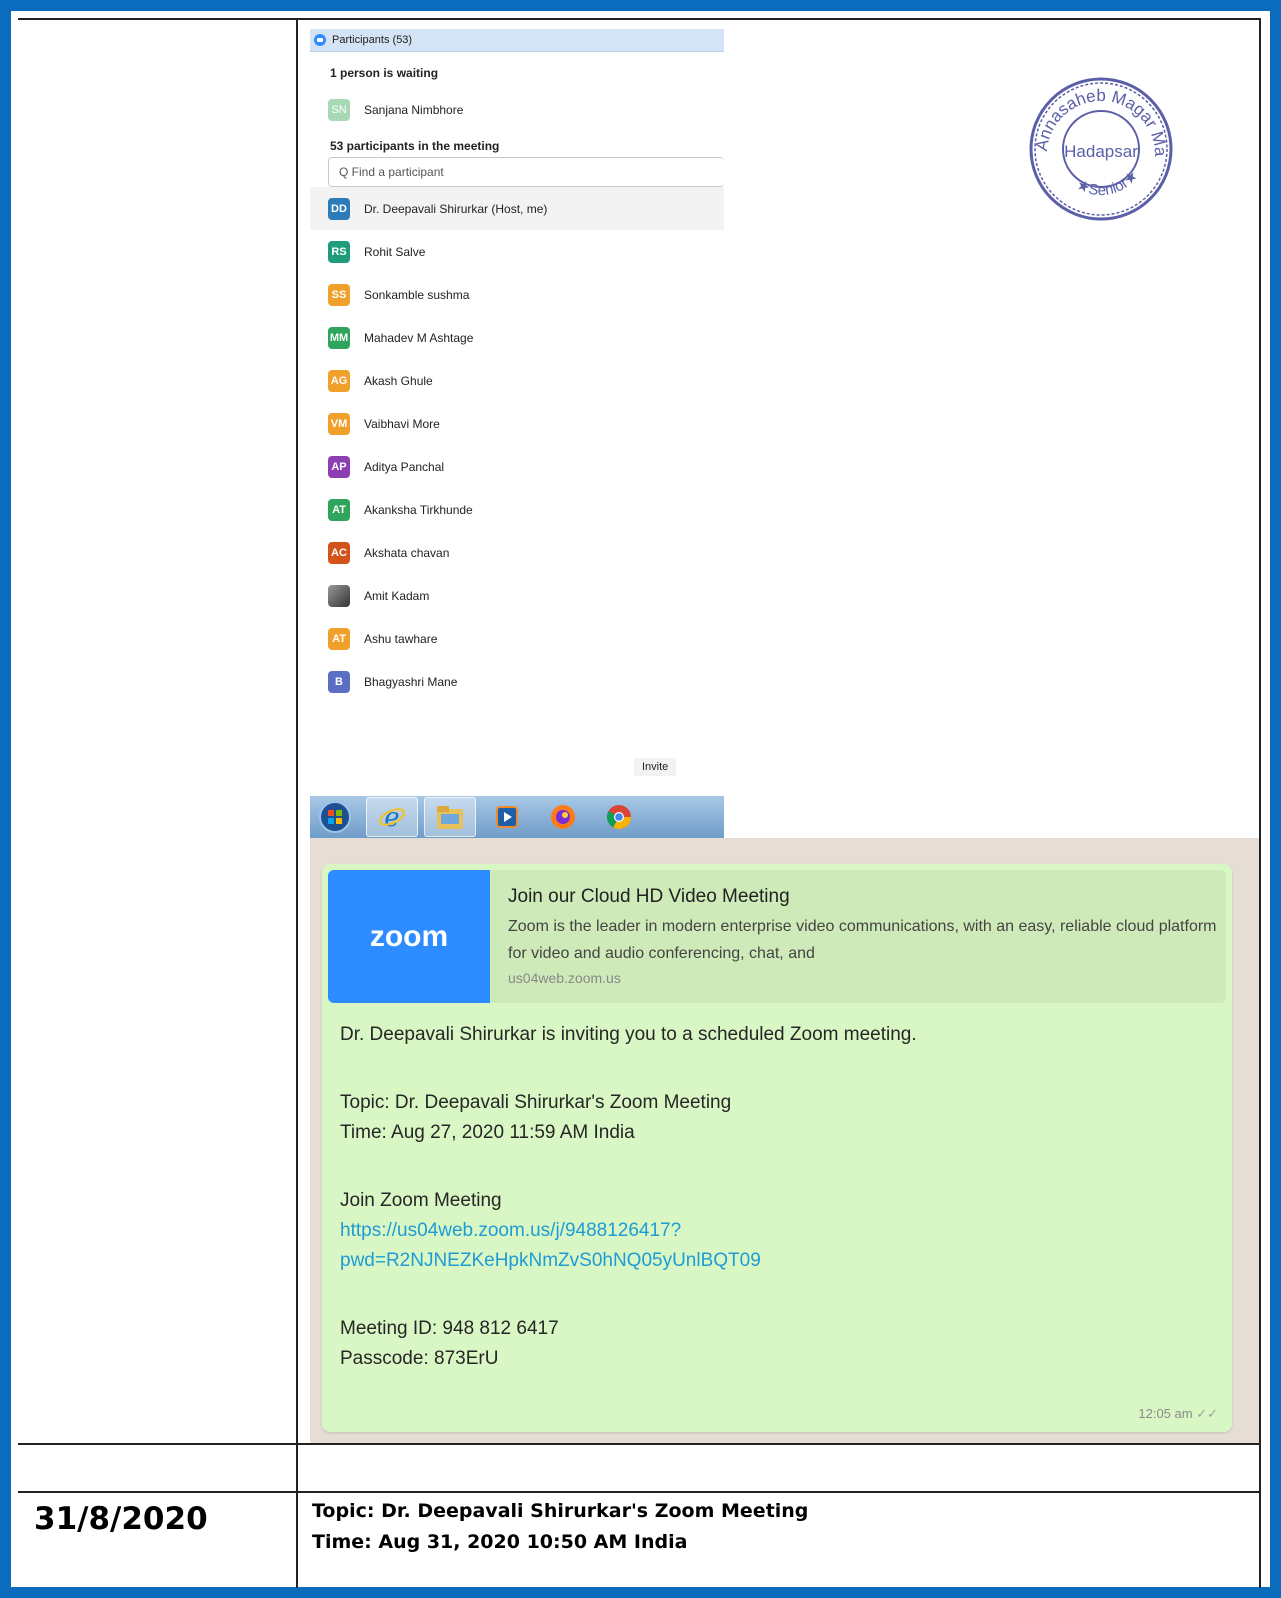 This screenshot has width=1281, height=1598. I want to click on search-placeholder: Q Find a participant, so click(391, 172).